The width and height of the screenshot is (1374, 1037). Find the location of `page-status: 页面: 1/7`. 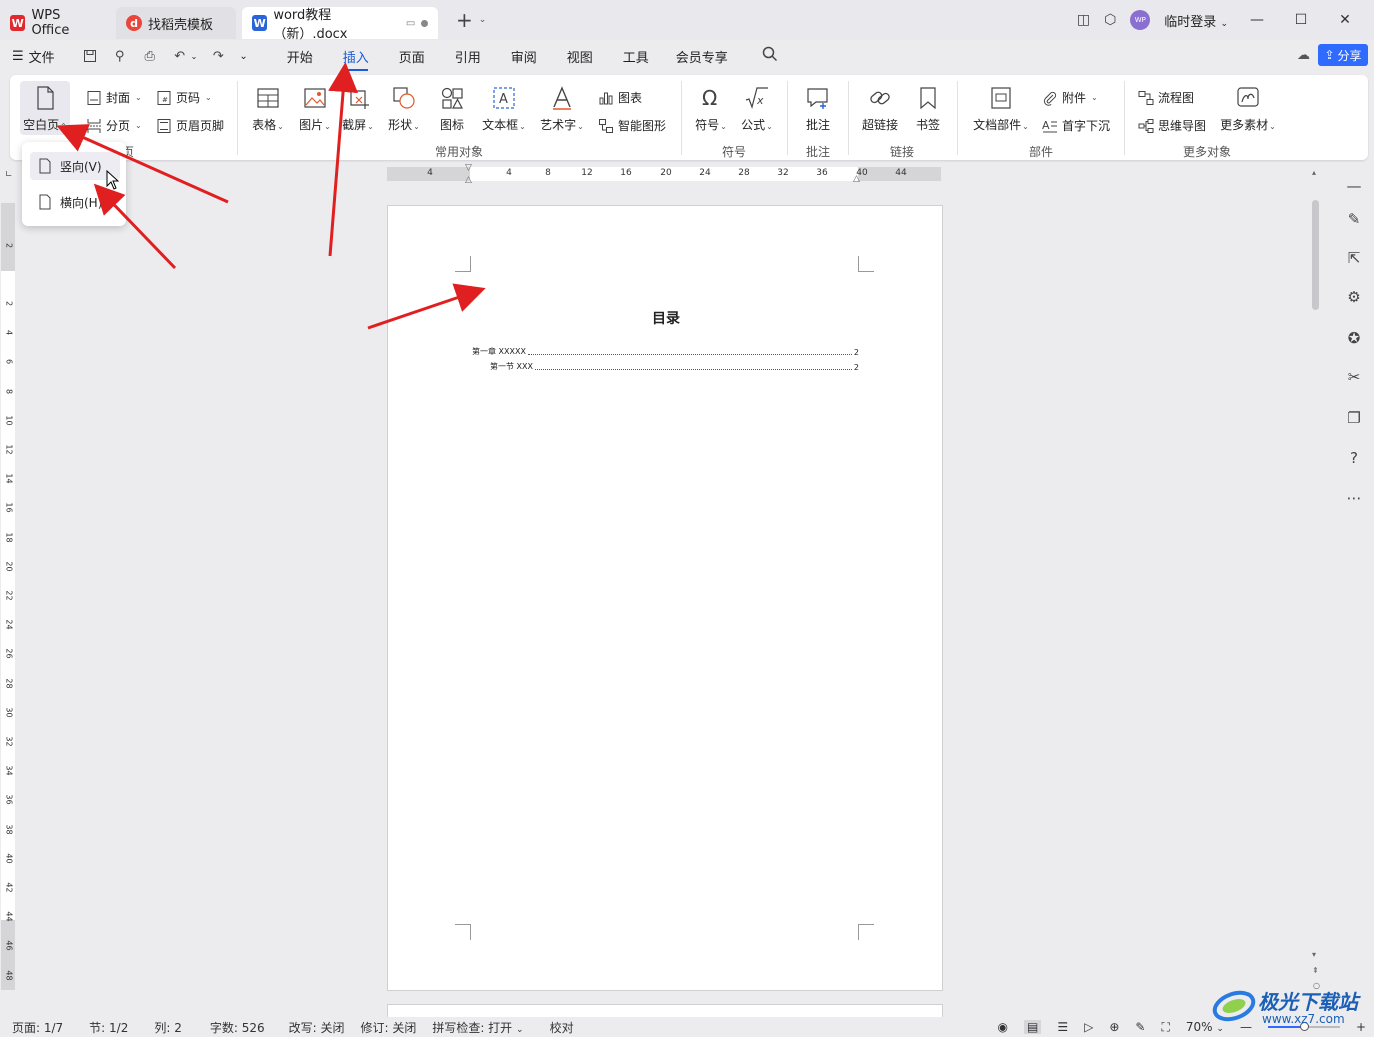

page-status: 页面: 1/7 is located at coordinates (37, 1027).